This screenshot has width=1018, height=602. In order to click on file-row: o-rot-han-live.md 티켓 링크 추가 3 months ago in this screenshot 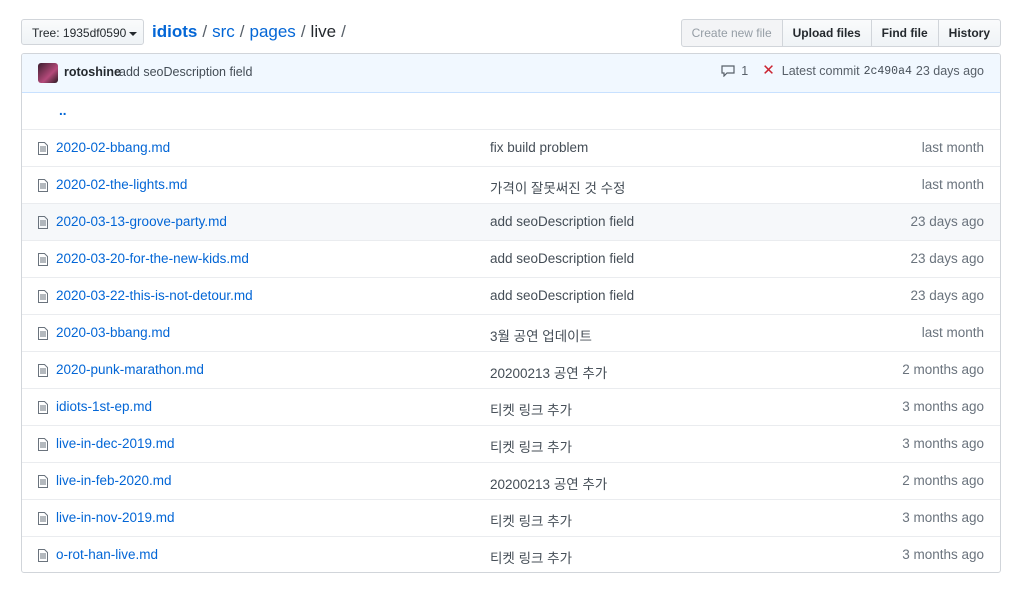, I will do `click(511, 554)`.